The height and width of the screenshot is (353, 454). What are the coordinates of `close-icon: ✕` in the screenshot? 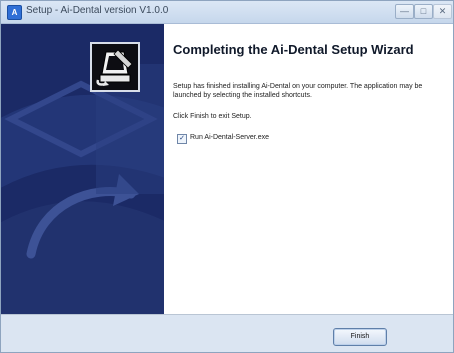 It's located at (442, 11).